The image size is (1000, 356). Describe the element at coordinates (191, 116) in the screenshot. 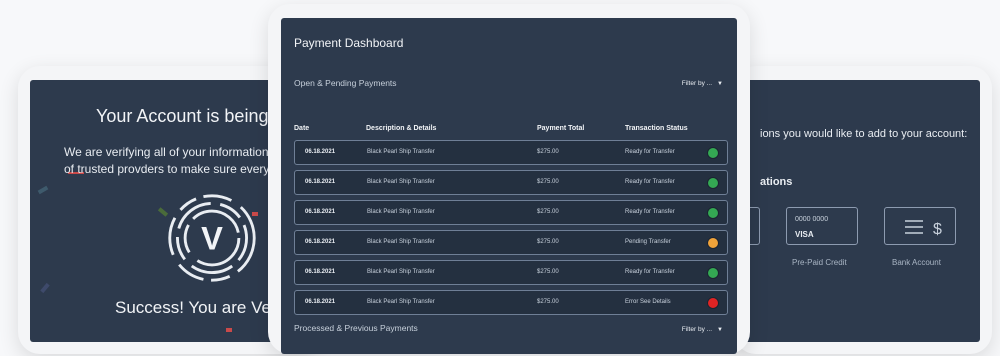

I see `verification-title: Your Account is being V` at that location.